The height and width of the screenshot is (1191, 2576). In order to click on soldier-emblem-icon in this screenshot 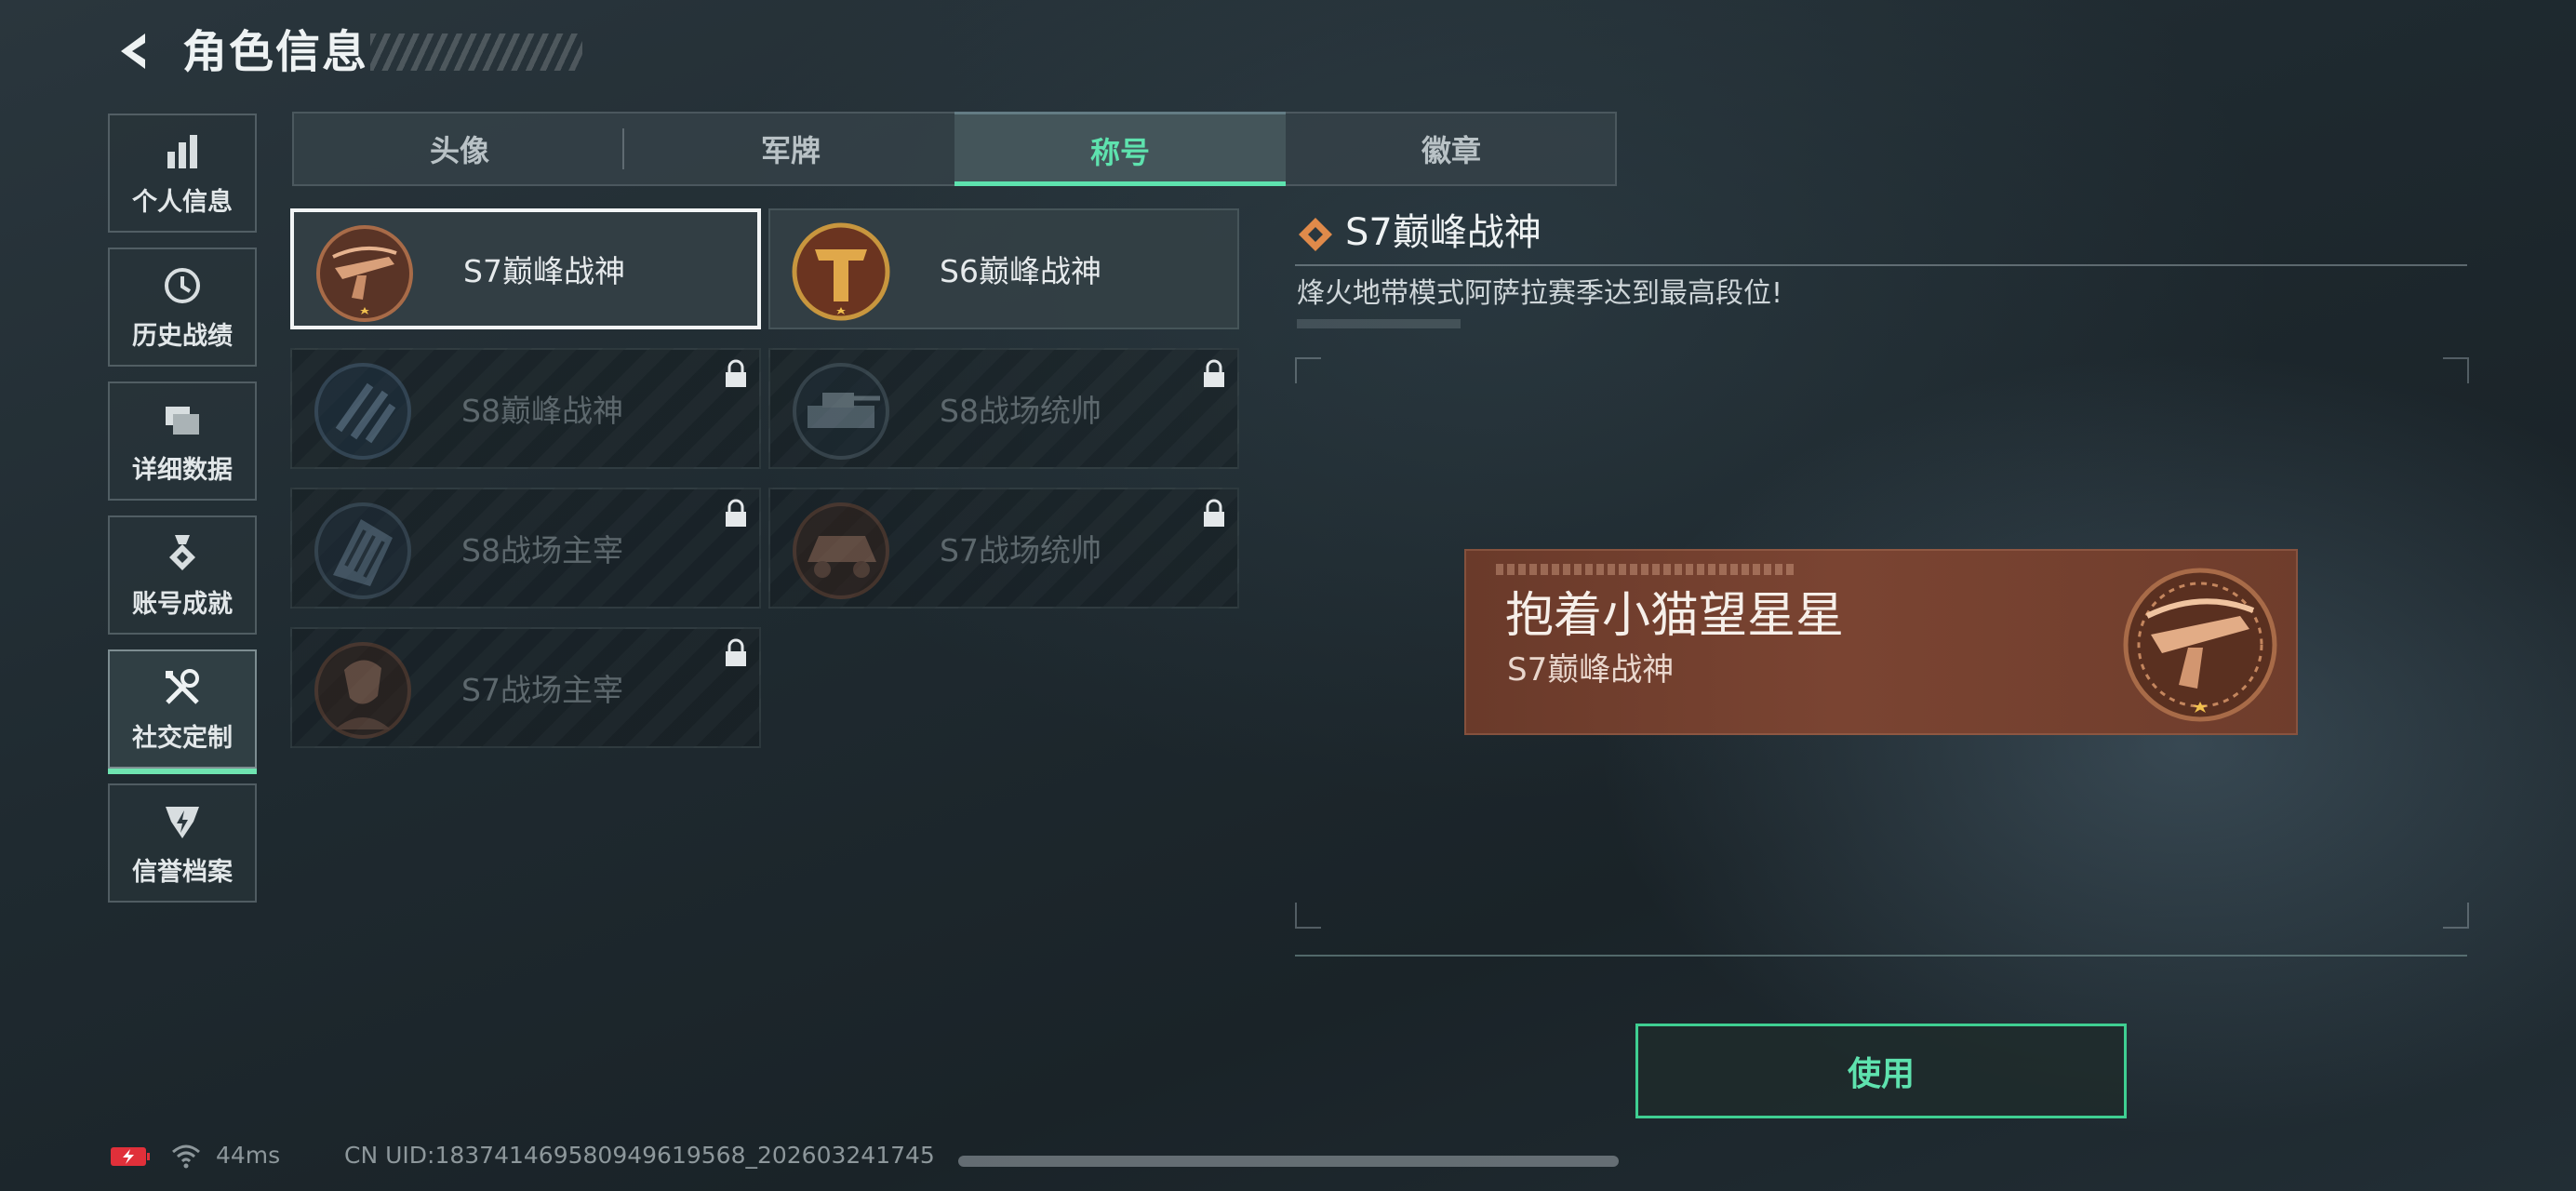, I will do `click(362, 690)`.